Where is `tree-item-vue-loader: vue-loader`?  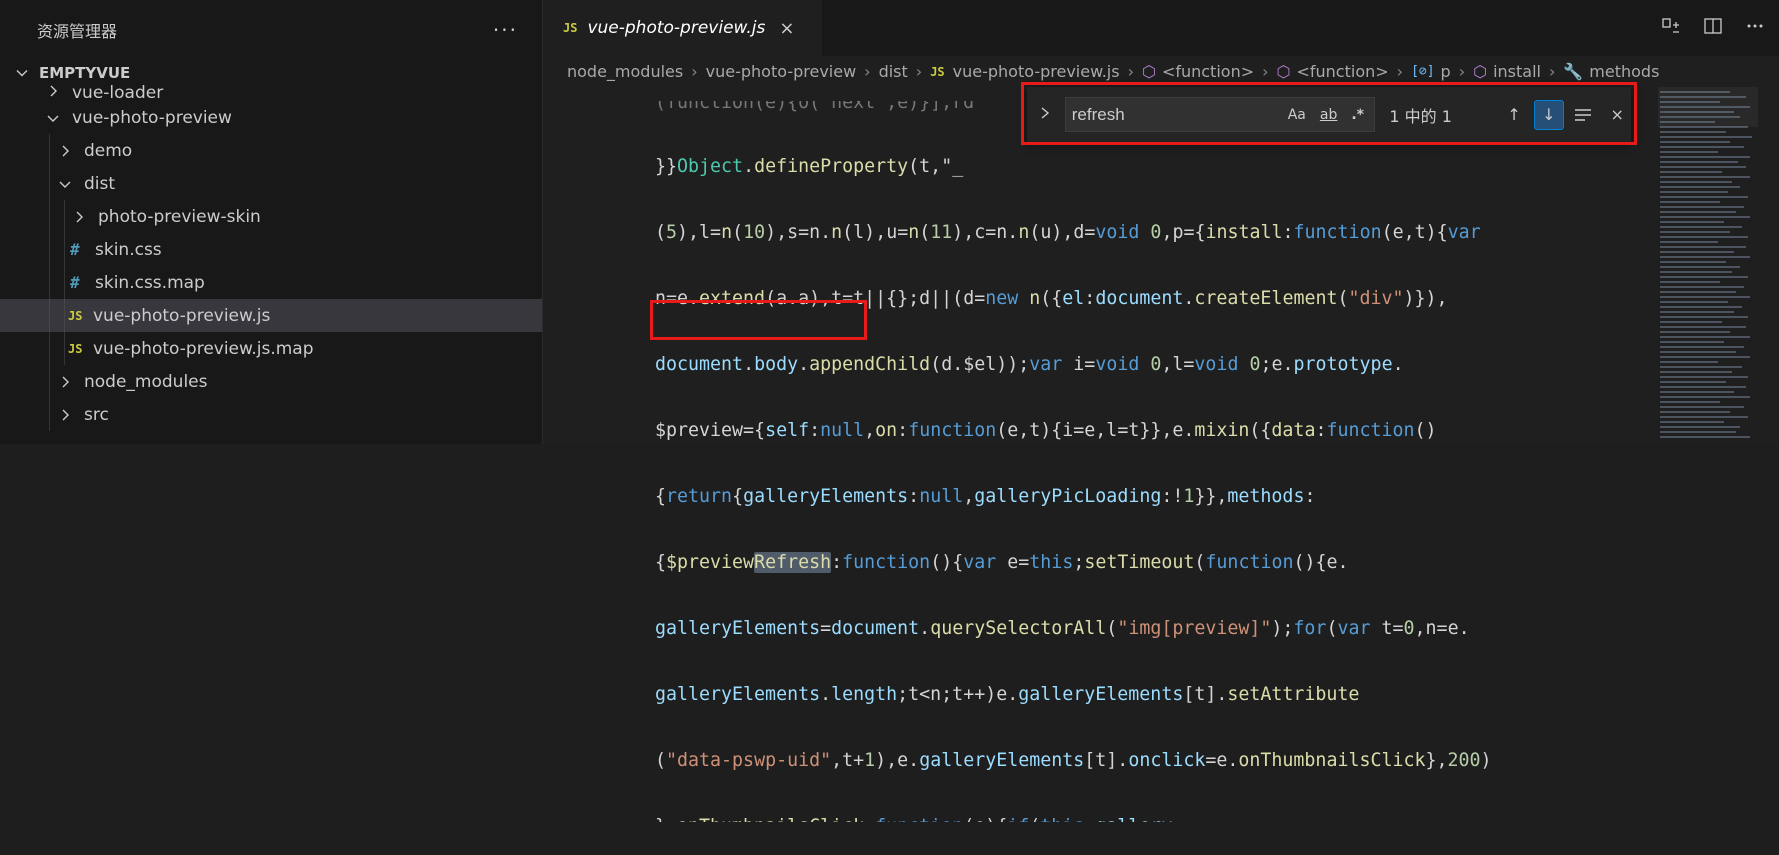
tree-item-vue-loader: vue-loader is located at coordinates (271, 89).